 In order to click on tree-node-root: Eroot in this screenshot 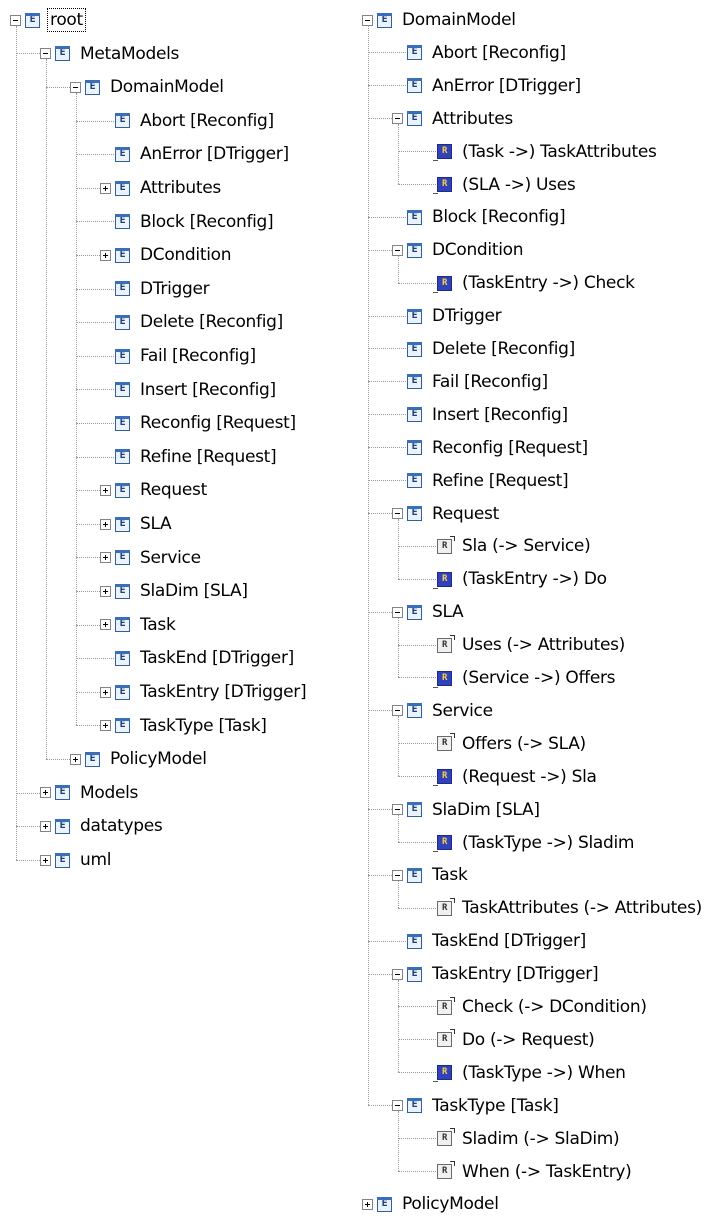, I will do `click(48, 20)`.